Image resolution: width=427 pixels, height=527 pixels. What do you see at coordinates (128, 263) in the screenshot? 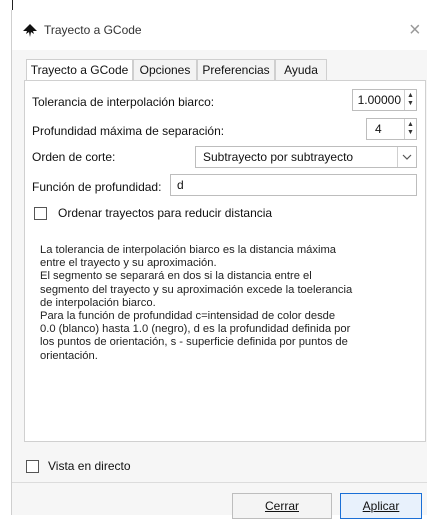
I see `description-line: entre el trayecto y su aproximación.` at bounding box center [128, 263].